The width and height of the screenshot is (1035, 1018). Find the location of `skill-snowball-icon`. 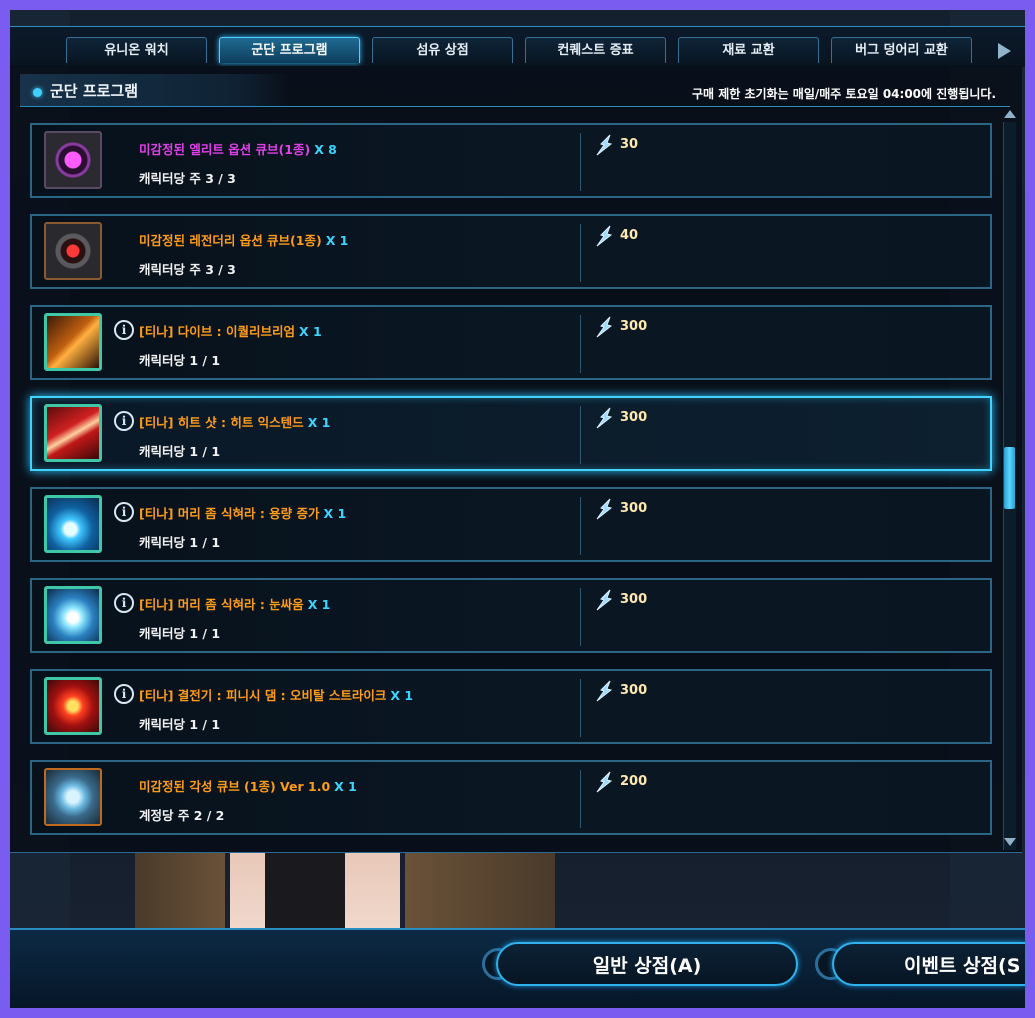

skill-snowball-icon is located at coordinates (73, 615).